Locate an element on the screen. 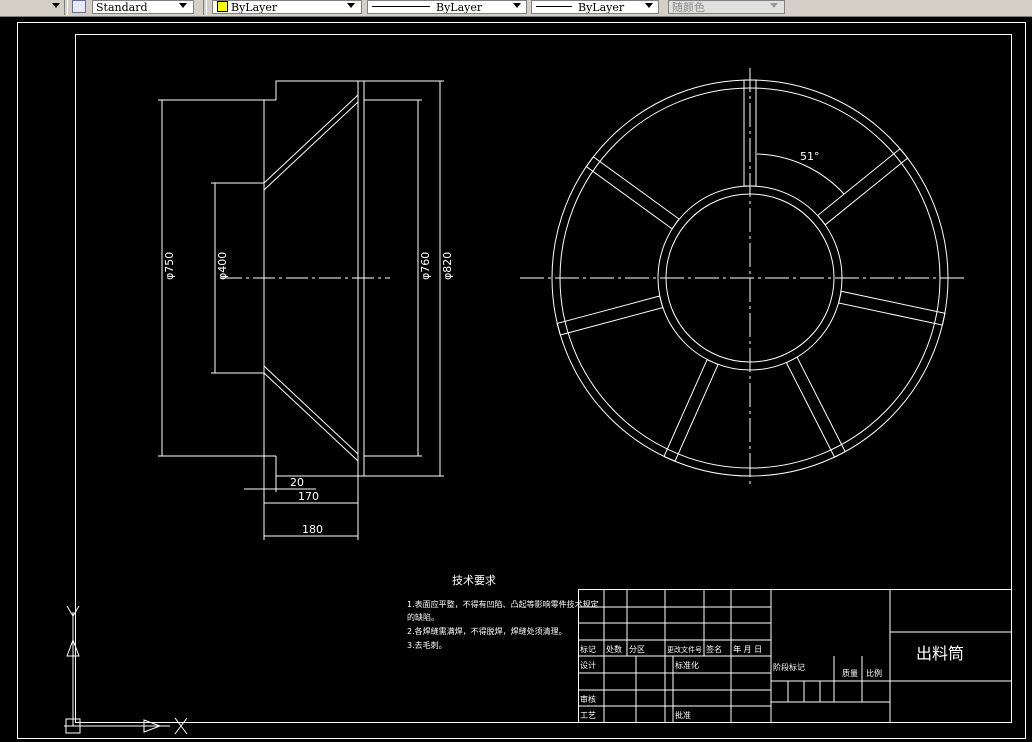 The image size is (1032, 742). plot-style-select: 随颜色 is located at coordinates (726, 7).